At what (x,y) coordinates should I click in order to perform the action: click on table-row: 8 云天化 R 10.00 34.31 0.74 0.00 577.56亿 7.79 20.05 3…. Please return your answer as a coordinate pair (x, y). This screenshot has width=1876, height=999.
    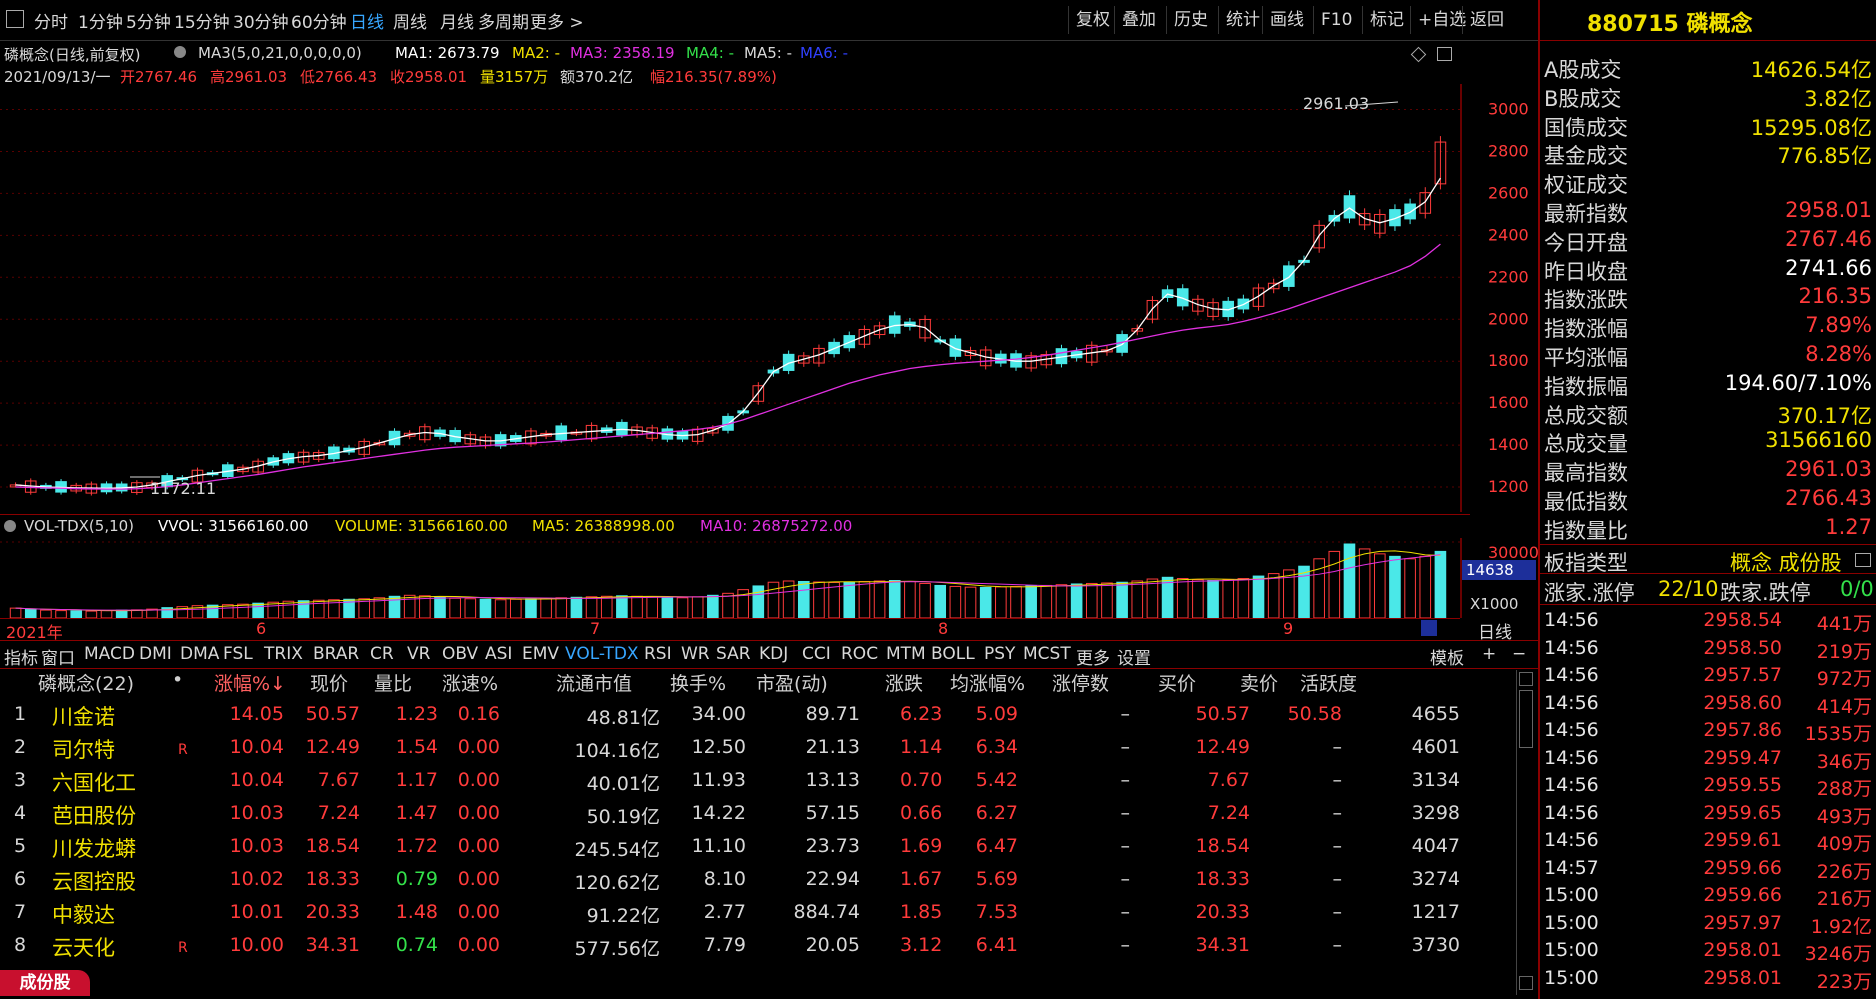
    Looking at the image, I should click on (760, 945).